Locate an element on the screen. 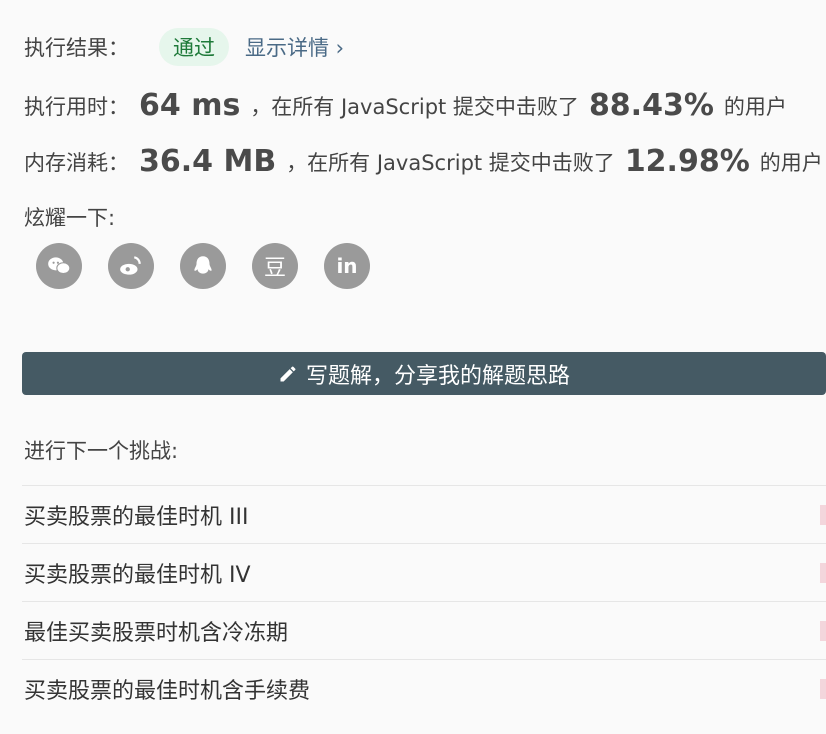  result-label: 执行结果： is located at coordinates (76, 48).